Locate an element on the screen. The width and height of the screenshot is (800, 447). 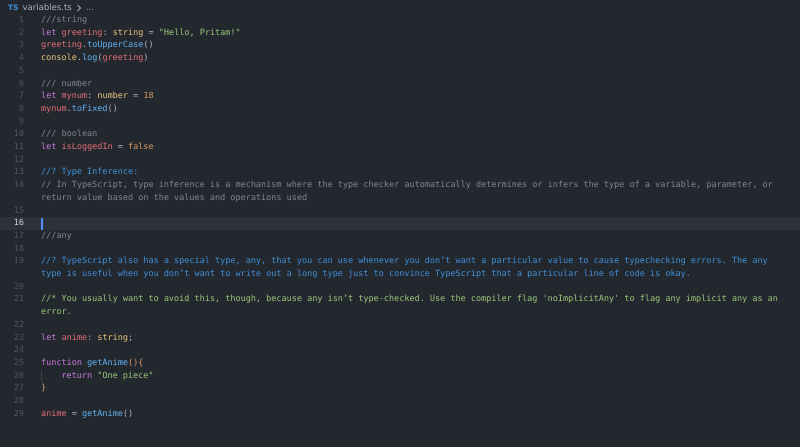
code-line: function getAnime(){ is located at coordinates (92, 363).